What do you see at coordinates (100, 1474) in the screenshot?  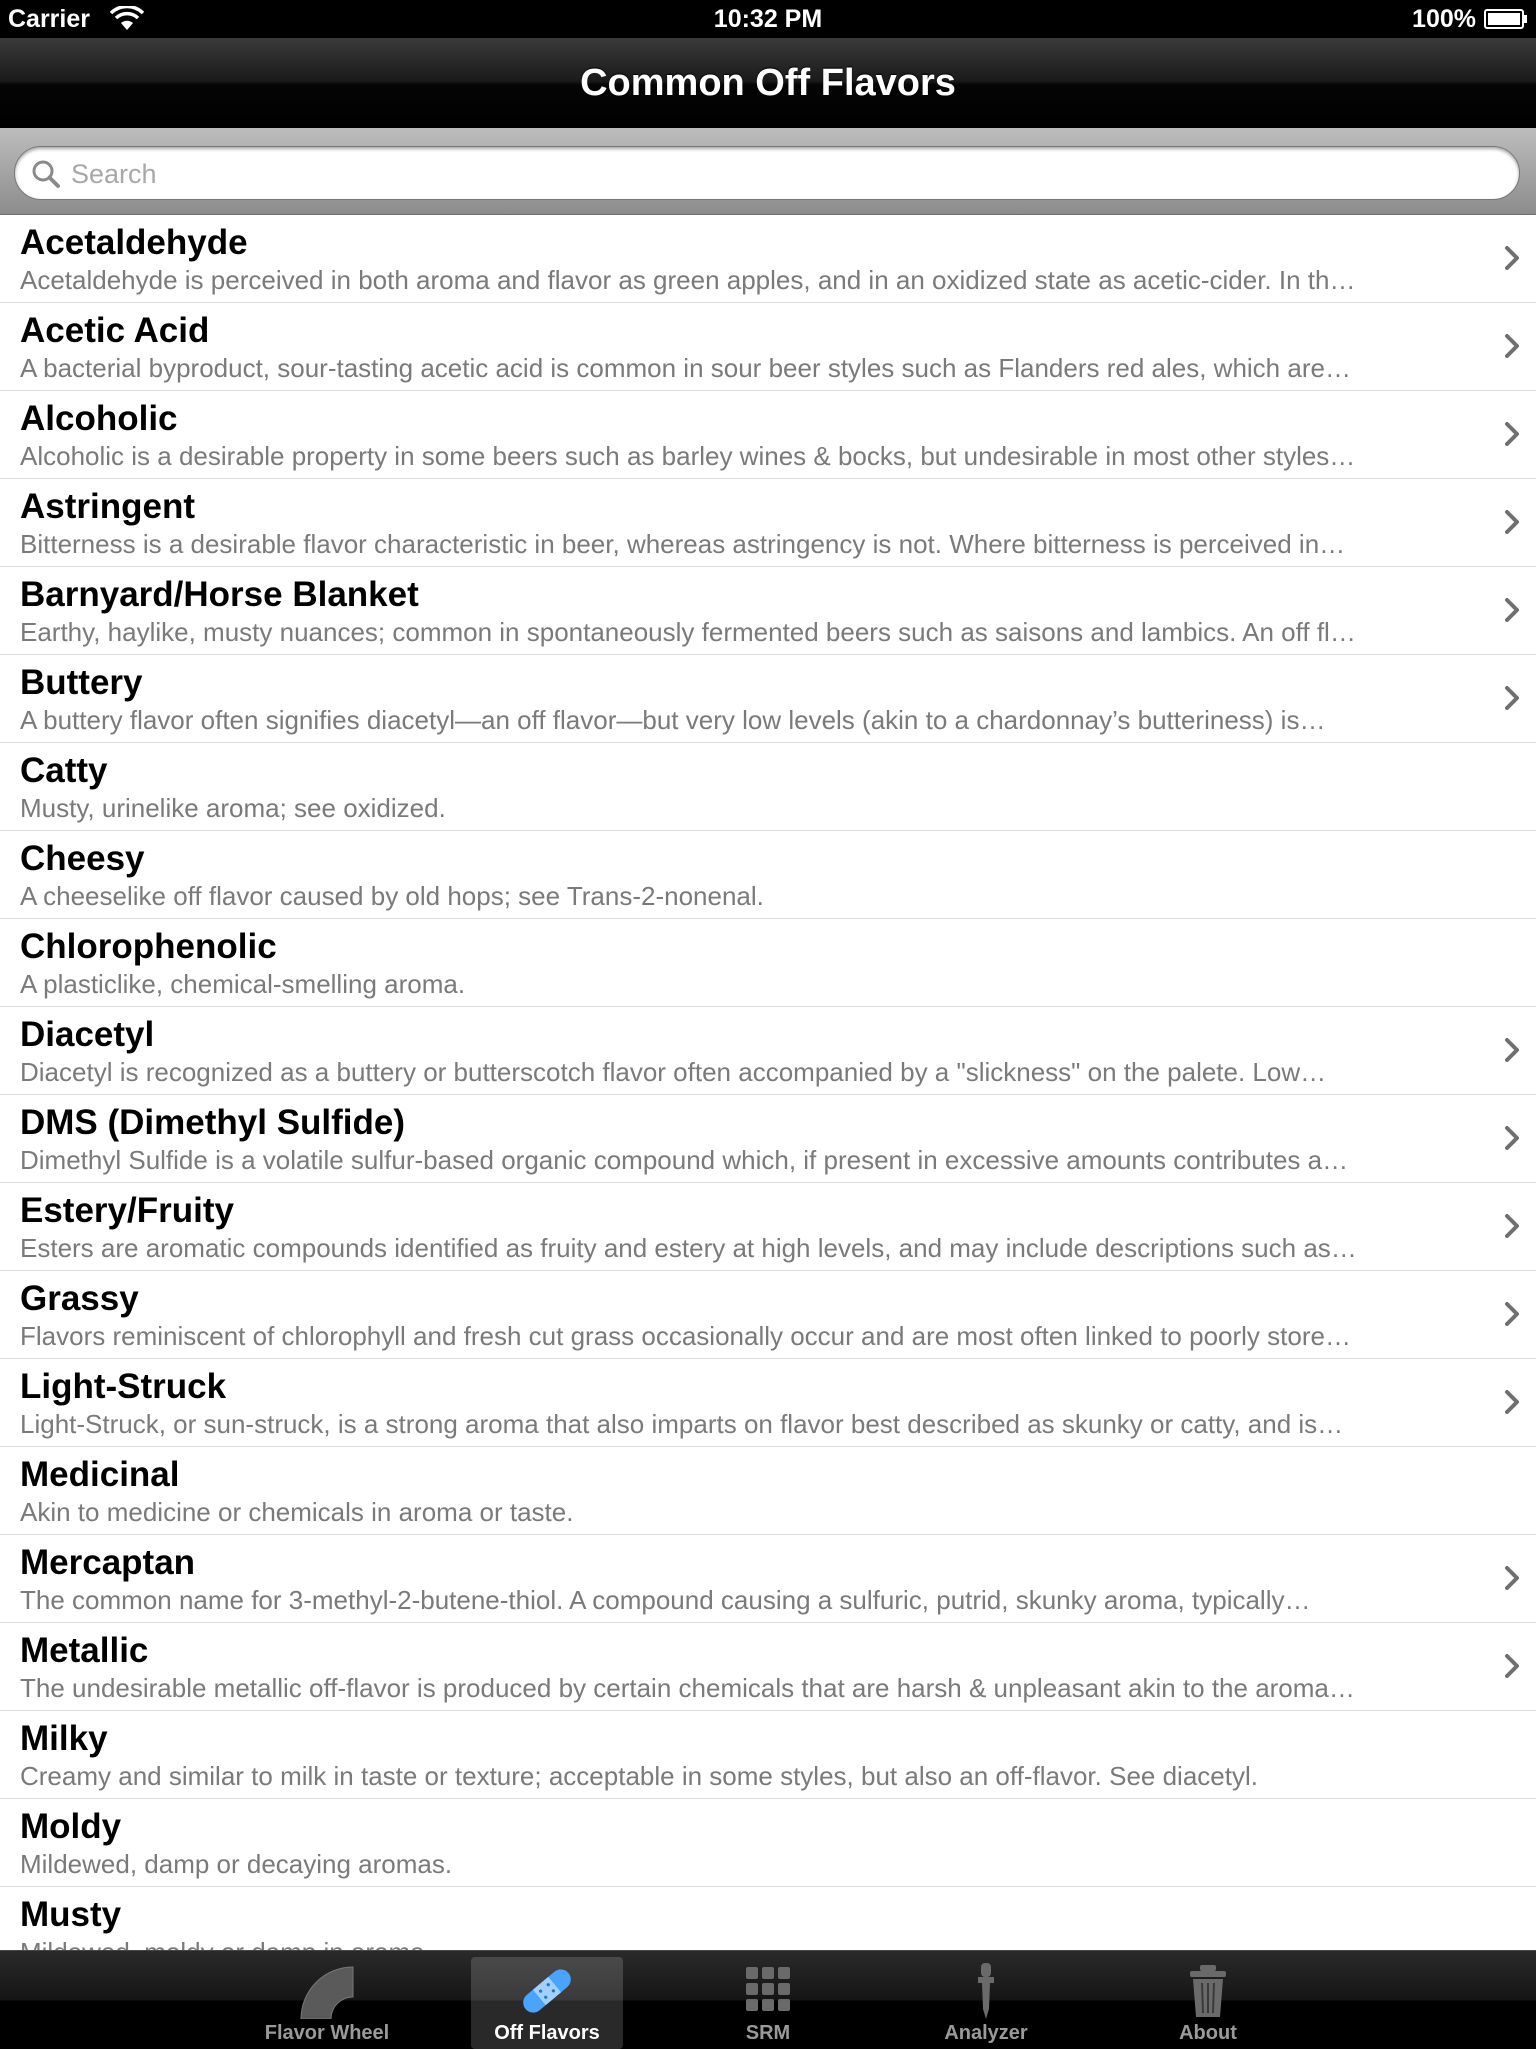 I see `item-title: Medicinal` at bounding box center [100, 1474].